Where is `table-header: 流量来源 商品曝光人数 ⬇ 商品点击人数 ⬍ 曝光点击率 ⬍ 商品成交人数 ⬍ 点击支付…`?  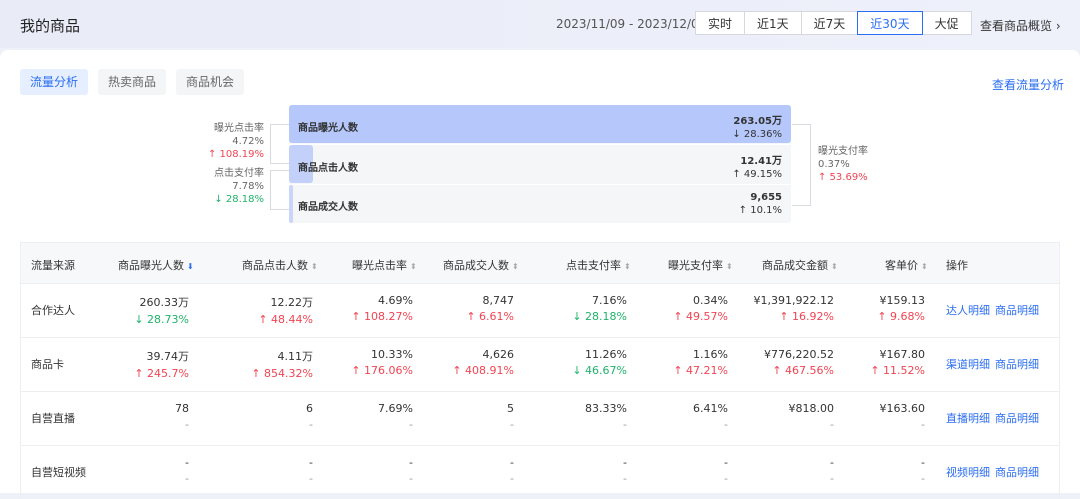 table-header: 流量来源 商品曝光人数 ⬇ 商品点击人数 ⬍ 曝光点击率 ⬍ 商品成交人数 ⬍ 点击支付… is located at coordinates (540, 263).